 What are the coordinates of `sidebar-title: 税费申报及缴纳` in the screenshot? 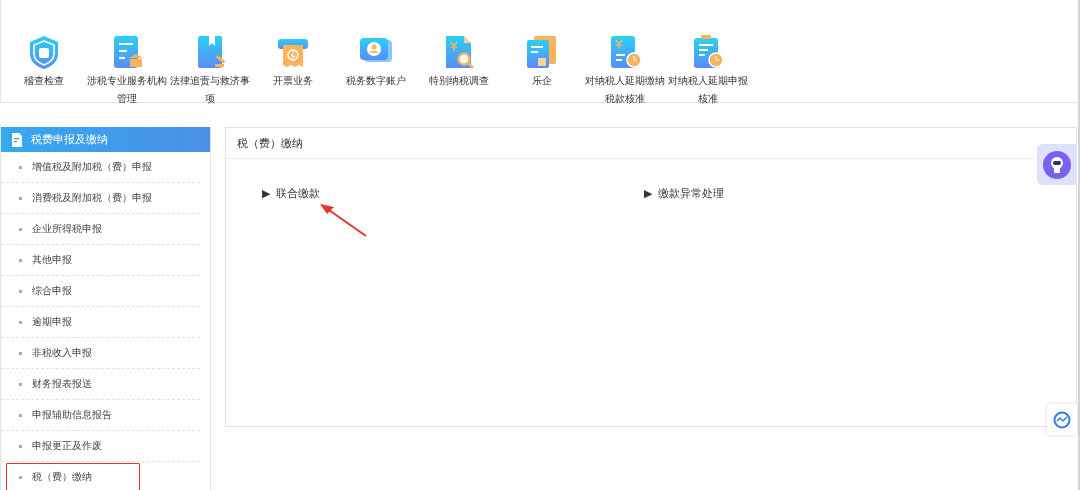 It's located at (69, 139).